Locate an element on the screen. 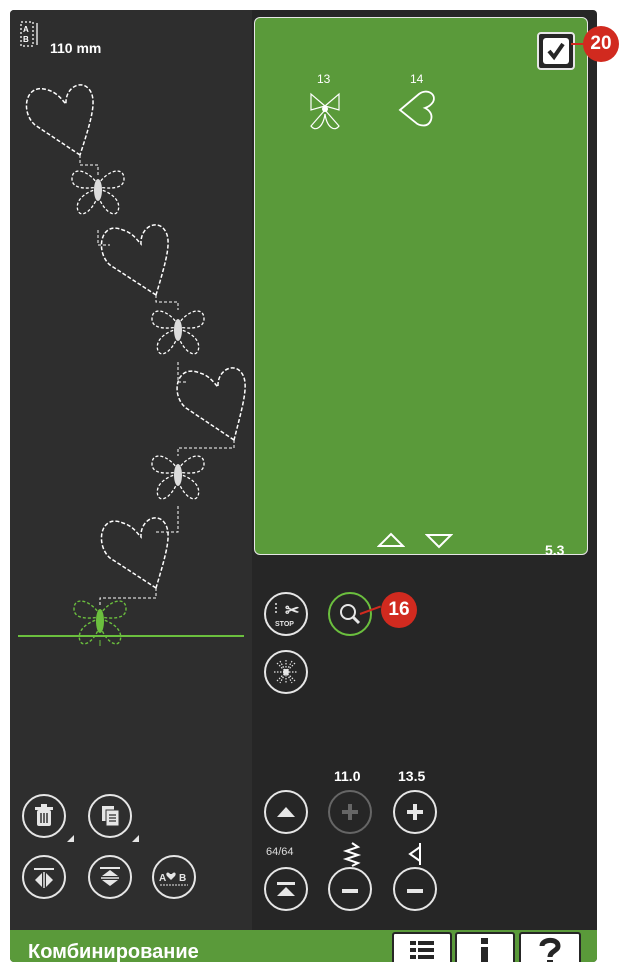 The image size is (626, 975). length-increase-button is located at coordinates (415, 812).